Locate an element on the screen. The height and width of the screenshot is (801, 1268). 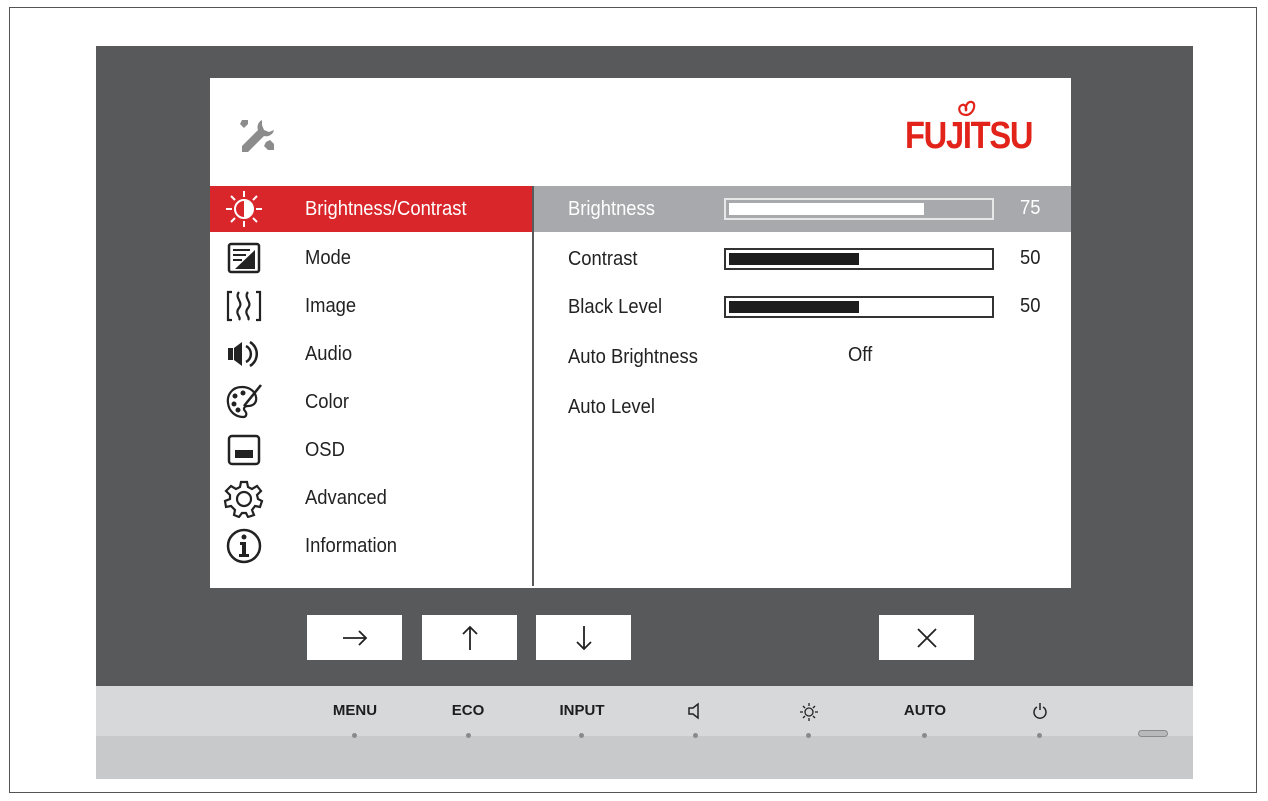
power-icon is located at coordinates (1040, 711).